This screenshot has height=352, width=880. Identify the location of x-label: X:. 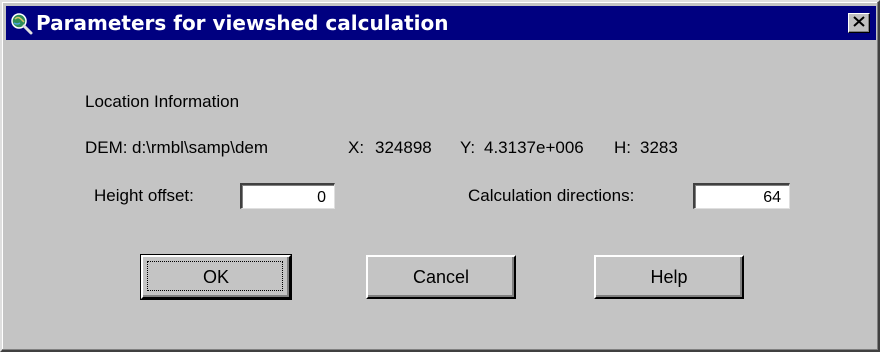
(356, 147).